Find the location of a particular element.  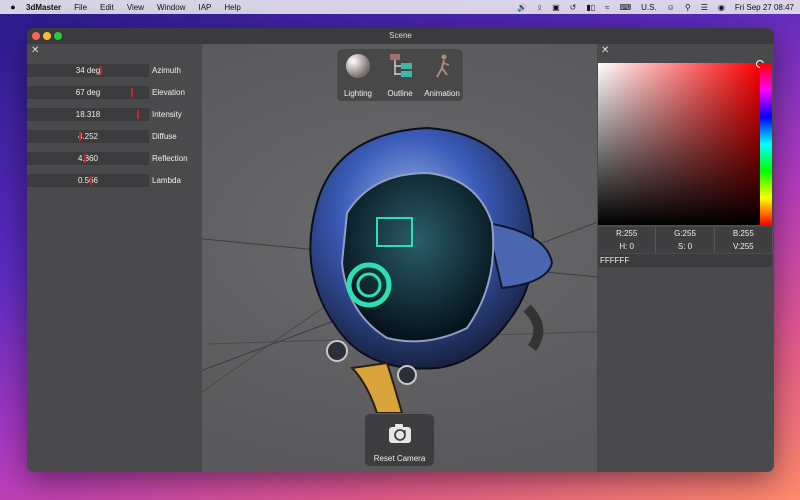

window-title: Scene is located at coordinates (400, 35).